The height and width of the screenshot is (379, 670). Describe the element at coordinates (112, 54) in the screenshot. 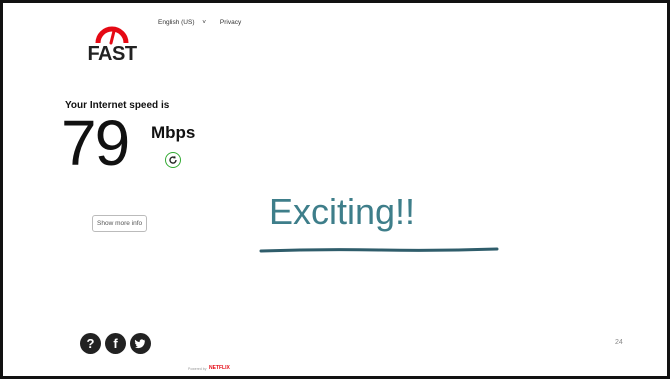

I see `logo-text: FAST` at that location.